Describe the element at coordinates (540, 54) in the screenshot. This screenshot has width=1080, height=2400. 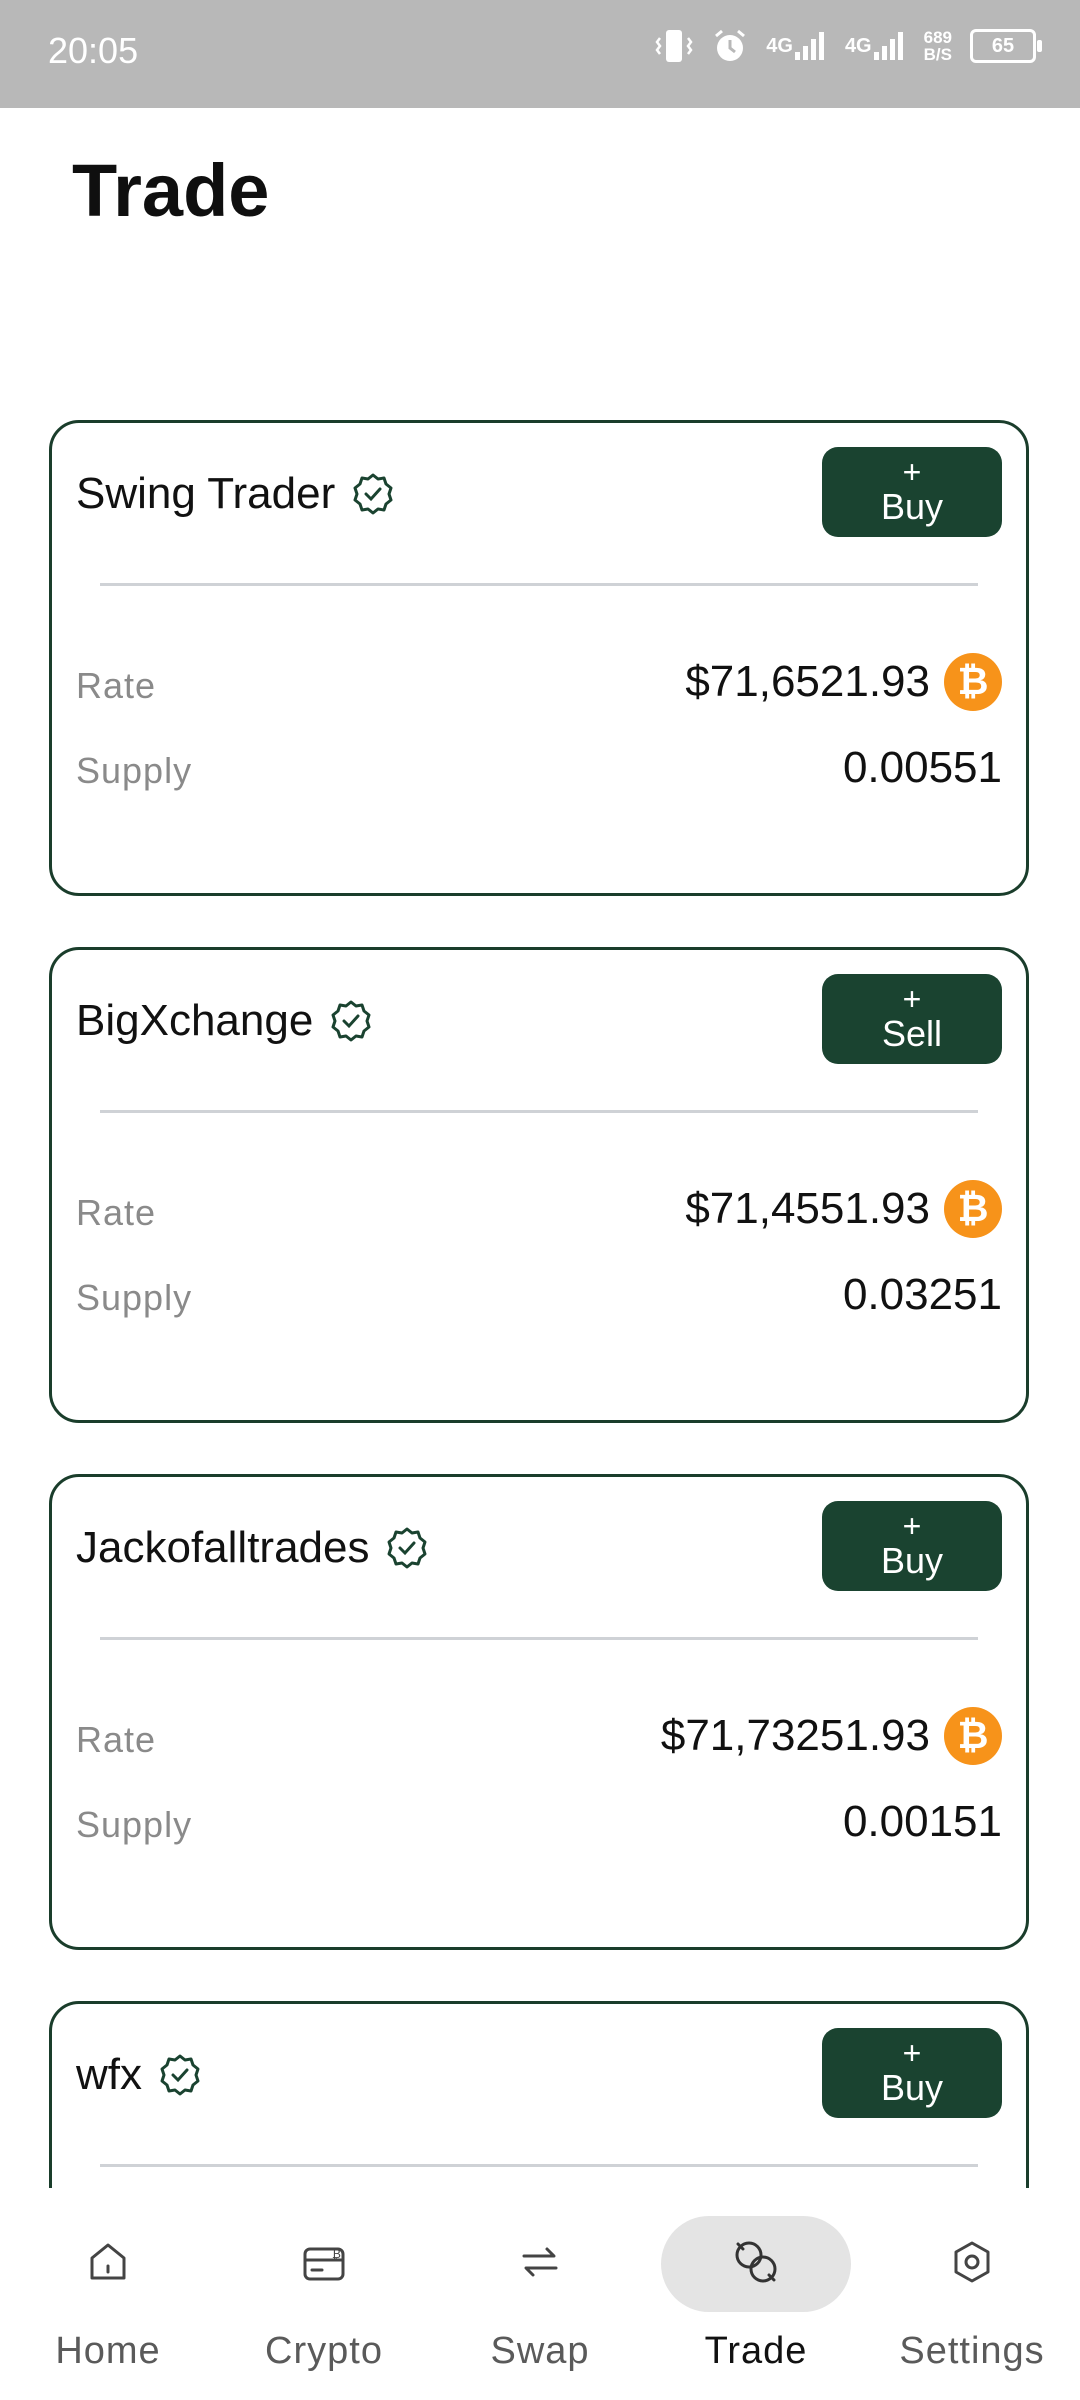
I see `status-bar: 20:05 4G 4G 689 B/S 65` at that location.